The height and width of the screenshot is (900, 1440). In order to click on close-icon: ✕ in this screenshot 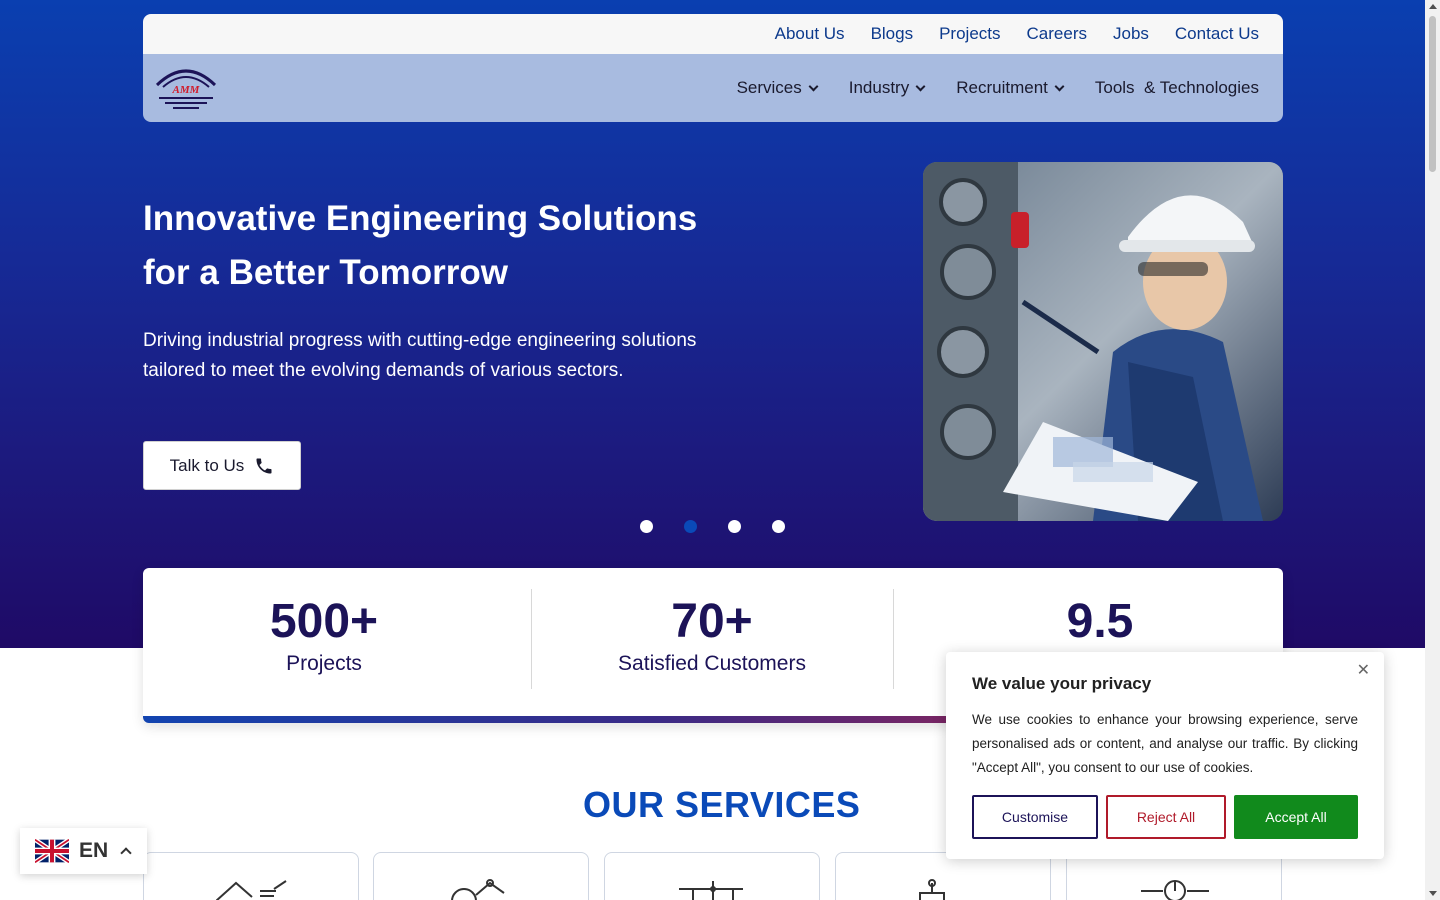, I will do `click(1363, 670)`.